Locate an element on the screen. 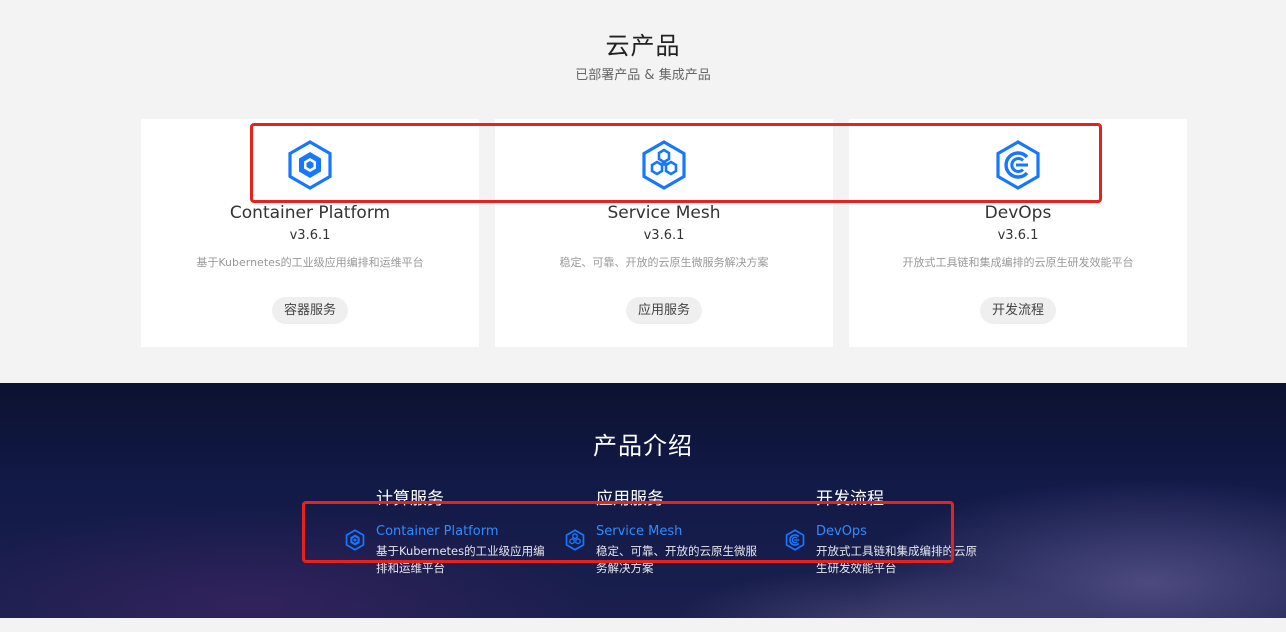 This screenshot has width=1286, height=632. section-title: 产品介绍 is located at coordinates (643, 446).